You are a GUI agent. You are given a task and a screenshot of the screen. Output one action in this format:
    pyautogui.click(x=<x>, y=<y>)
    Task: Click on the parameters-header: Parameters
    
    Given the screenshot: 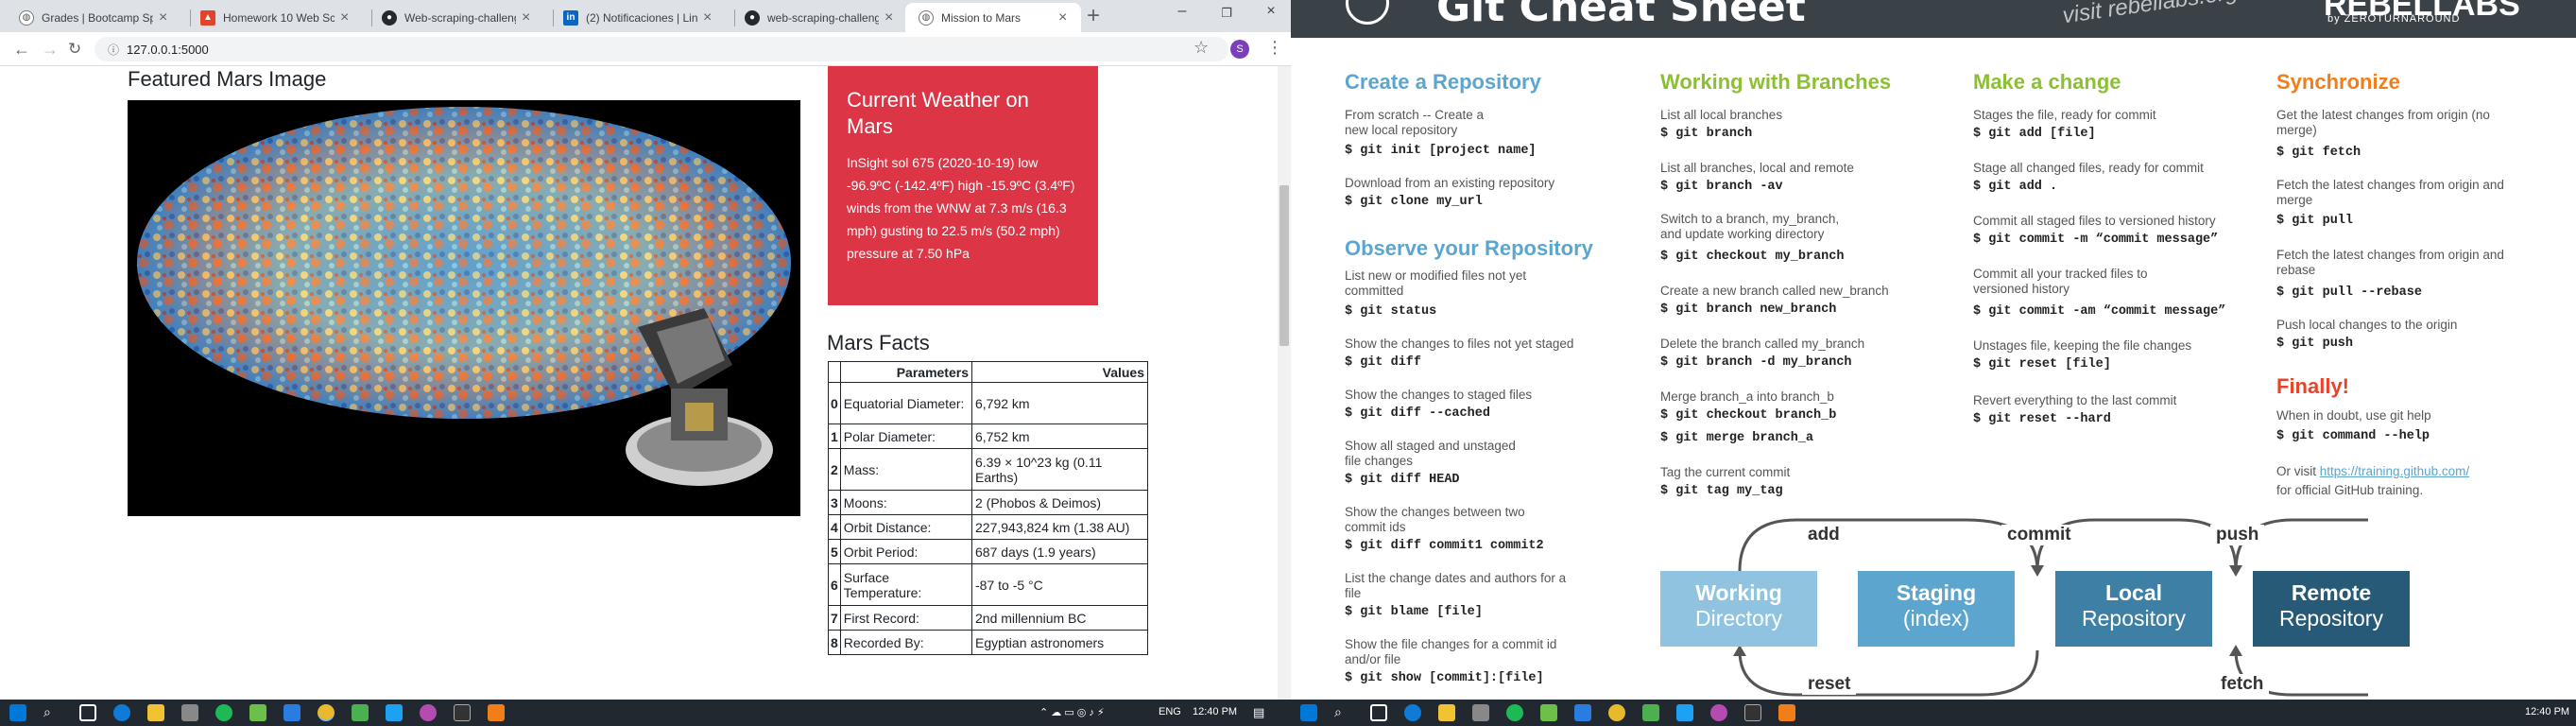 What is the action you would take?
    pyautogui.click(x=906, y=372)
    